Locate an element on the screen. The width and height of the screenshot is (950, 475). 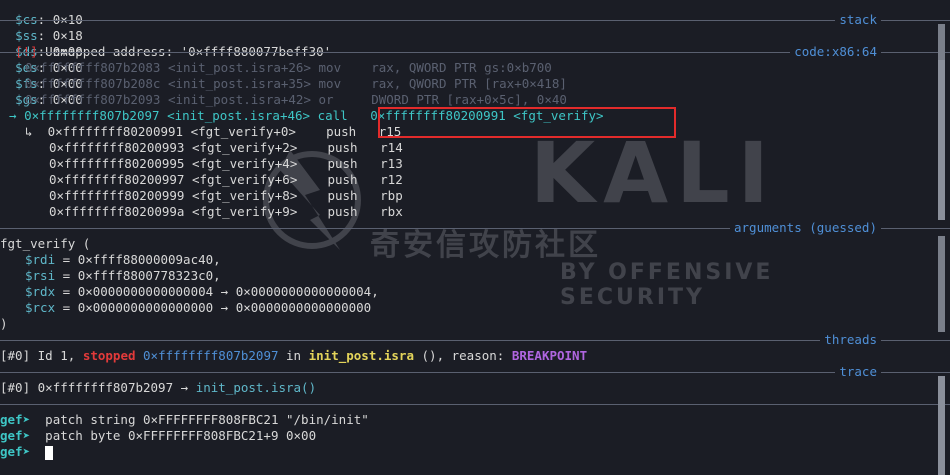
code-section-label: code:x86:64 is located at coordinates (835, 52).